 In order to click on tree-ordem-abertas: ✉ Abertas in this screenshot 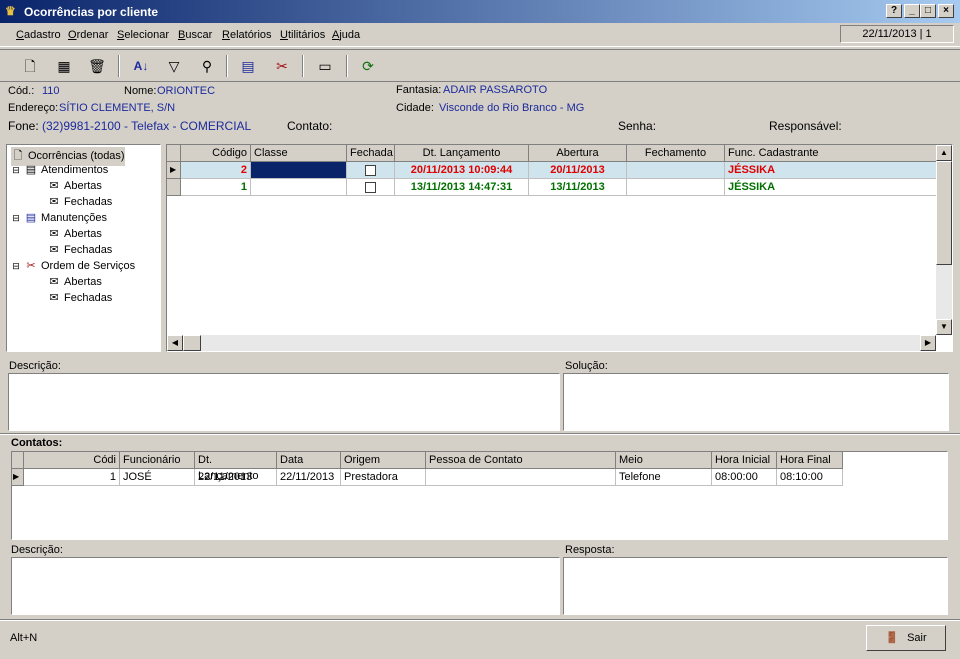, I will do `click(74, 281)`.